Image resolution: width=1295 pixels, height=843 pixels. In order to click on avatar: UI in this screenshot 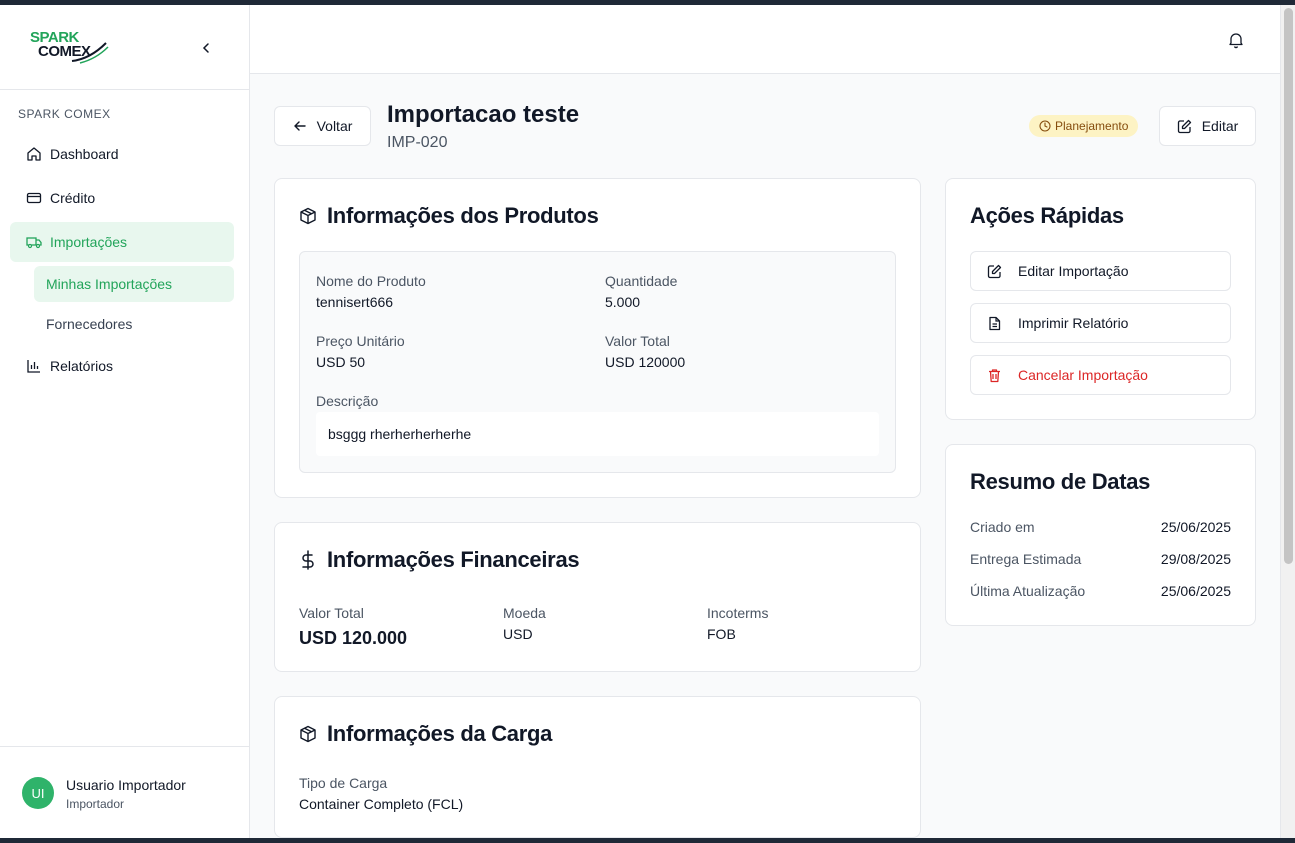, I will do `click(38, 793)`.